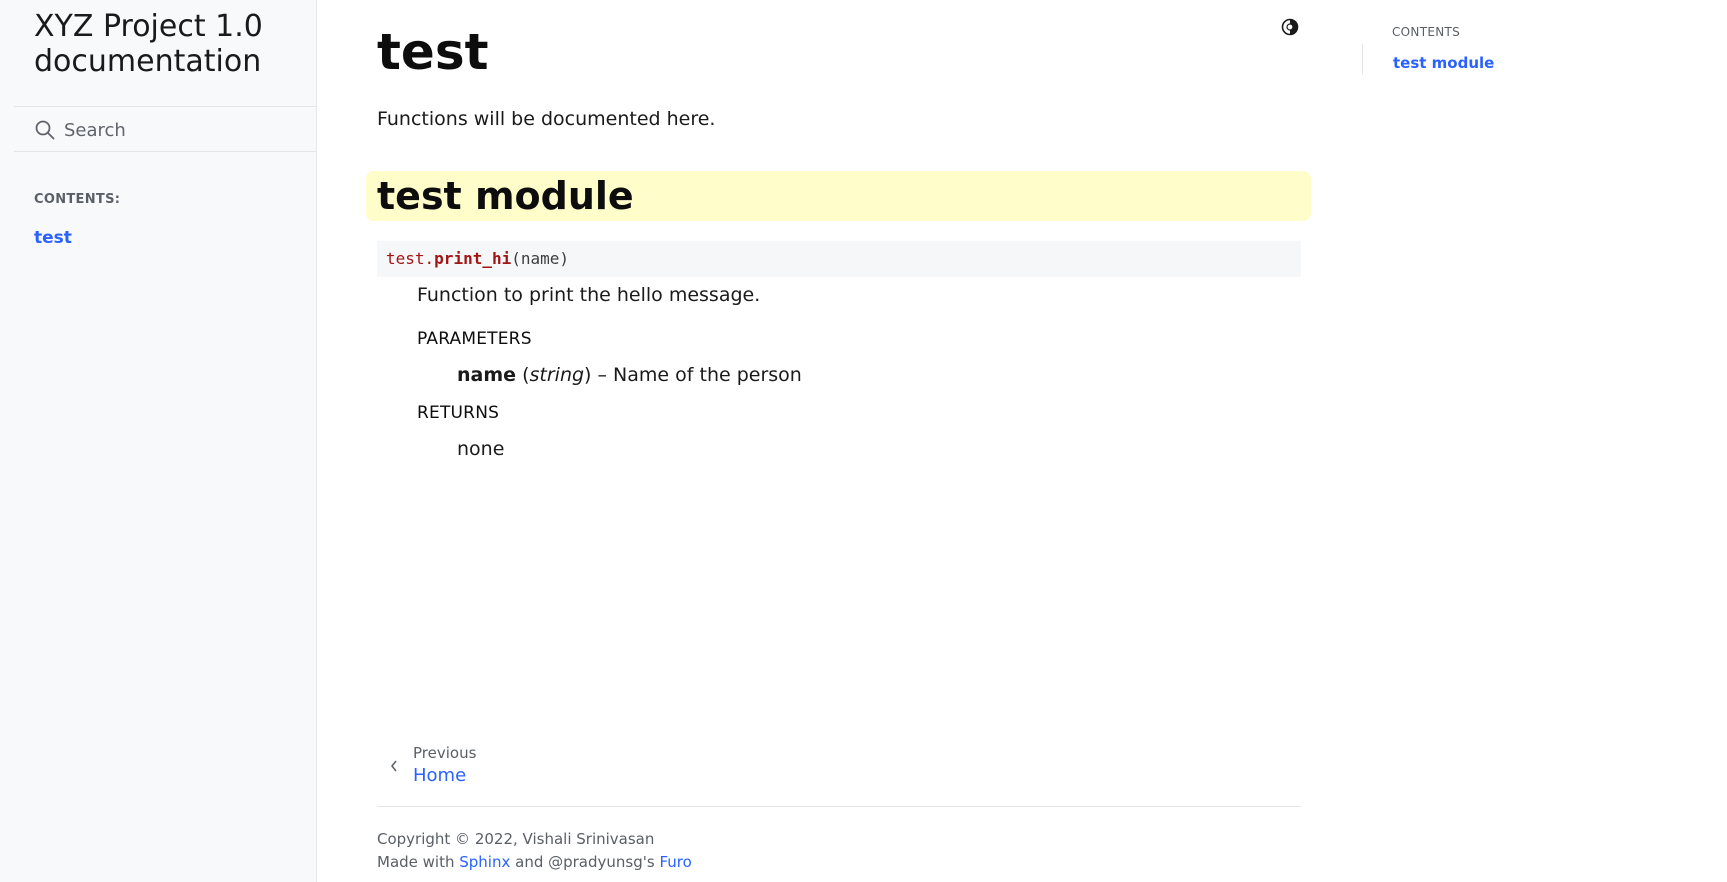  I want to click on signature-name: print_hi, so click(473, 258).